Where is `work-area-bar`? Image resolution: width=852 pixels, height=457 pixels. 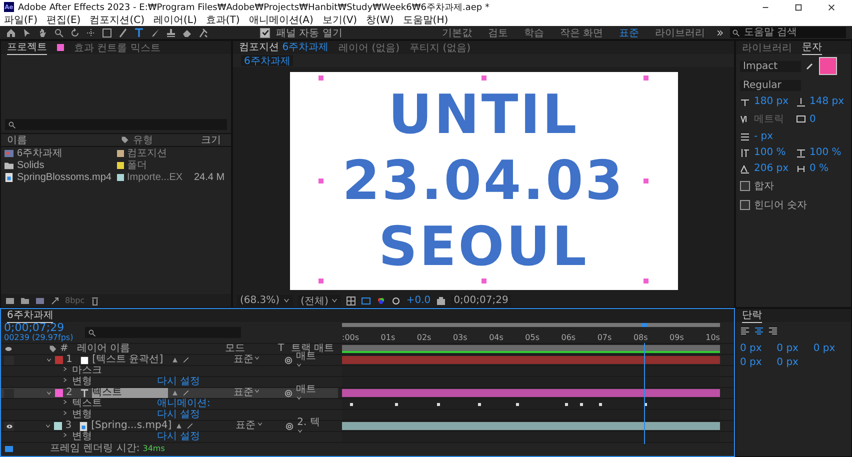 work-area-bar is located at coordinates (531, 349).